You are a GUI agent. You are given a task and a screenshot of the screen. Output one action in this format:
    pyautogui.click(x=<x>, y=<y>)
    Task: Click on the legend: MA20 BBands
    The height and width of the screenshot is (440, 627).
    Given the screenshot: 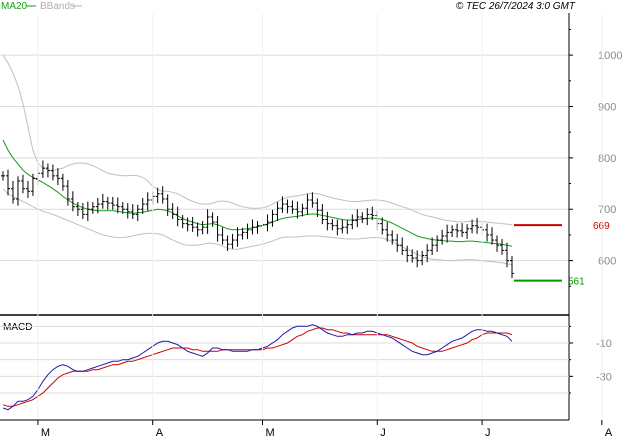 What is the action you would take?
    pyautogui.click(x=41, y=6)
    